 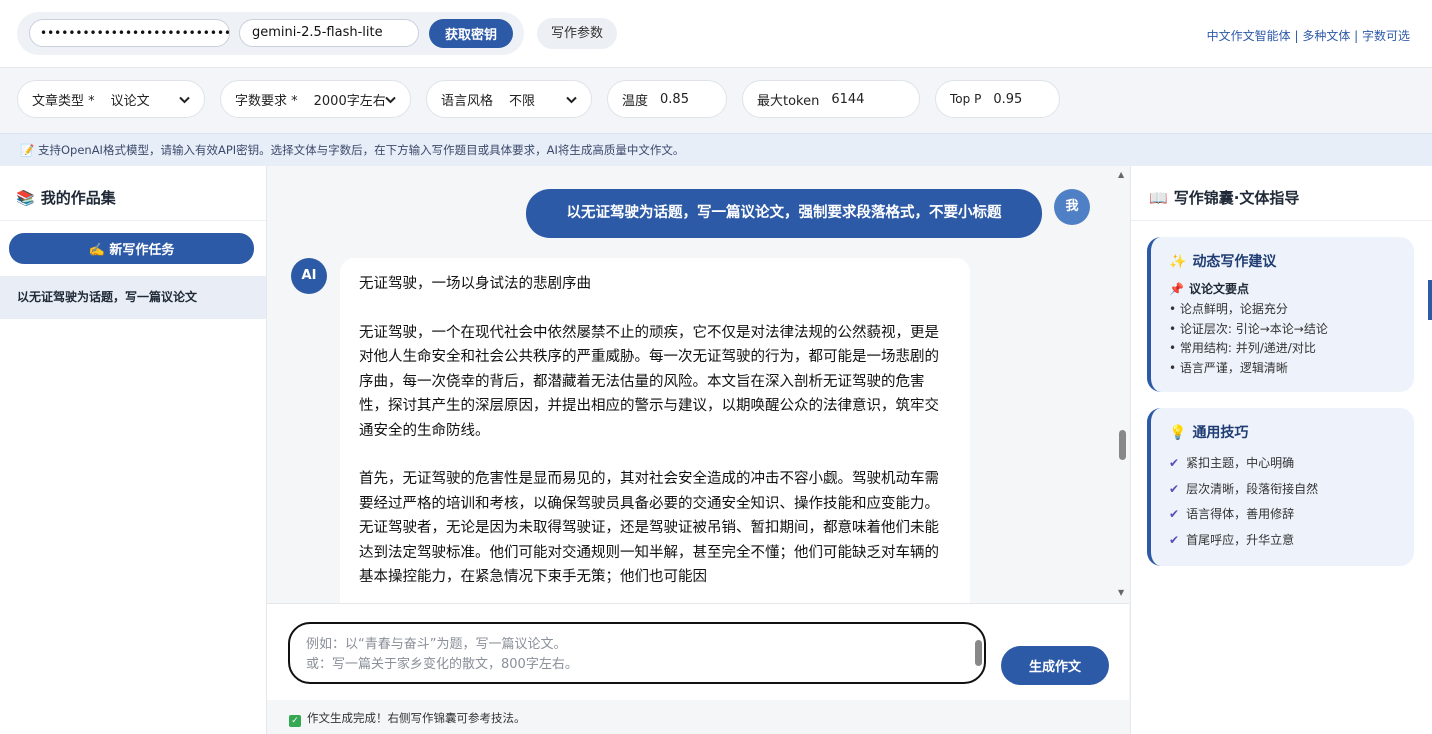 What do you see at coordinates (674, 99) in the screenshot?
I see `temperature-value: 0.85` at bounding box center [674, 99].